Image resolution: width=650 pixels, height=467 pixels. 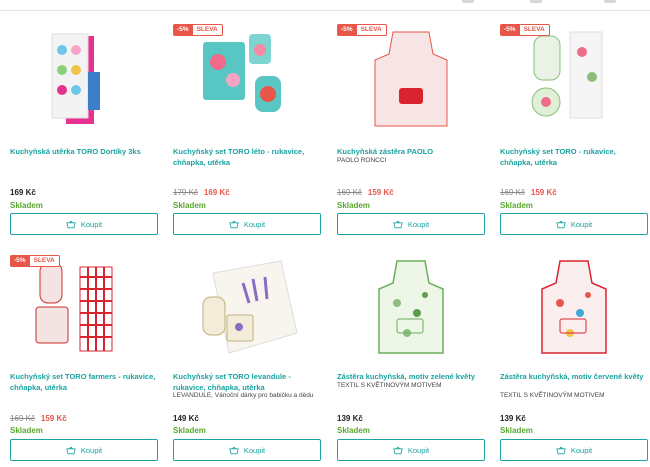 I want to click on product-title: Kuchyňská utěrka TORO Dortíky 3ks, so click(x=84, y=151).